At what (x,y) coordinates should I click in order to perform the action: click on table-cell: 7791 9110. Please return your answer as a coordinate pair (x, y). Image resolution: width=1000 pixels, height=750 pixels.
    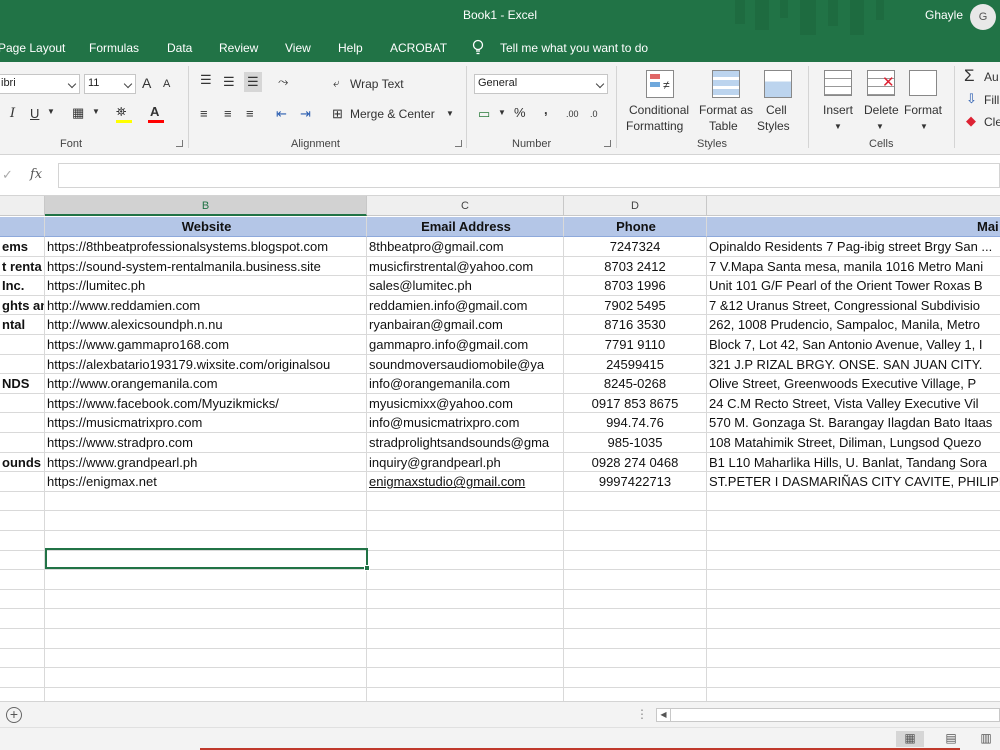
    Looking at the image, I should click on (635, 345).